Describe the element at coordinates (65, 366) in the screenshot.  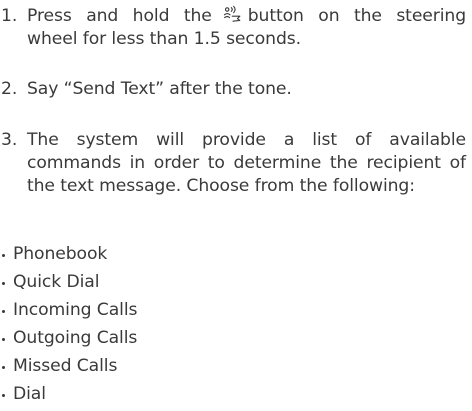
I see `list-item-label: Missed Calls` at that location.